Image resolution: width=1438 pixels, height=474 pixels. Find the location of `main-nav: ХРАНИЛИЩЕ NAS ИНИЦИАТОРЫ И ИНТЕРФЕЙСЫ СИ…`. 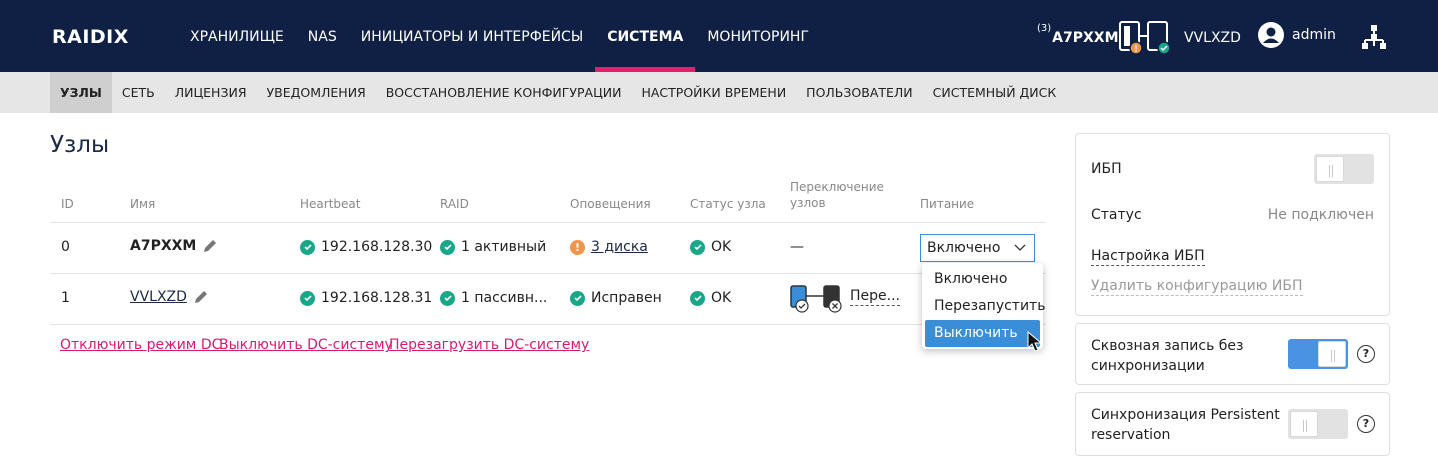

main-nav: ХРАНИЛИЩЕ NAS ИНИЦИАТОРЫ И ИНТЕРФЕЙСЫ СИ… is located at coordinates (499, 36).